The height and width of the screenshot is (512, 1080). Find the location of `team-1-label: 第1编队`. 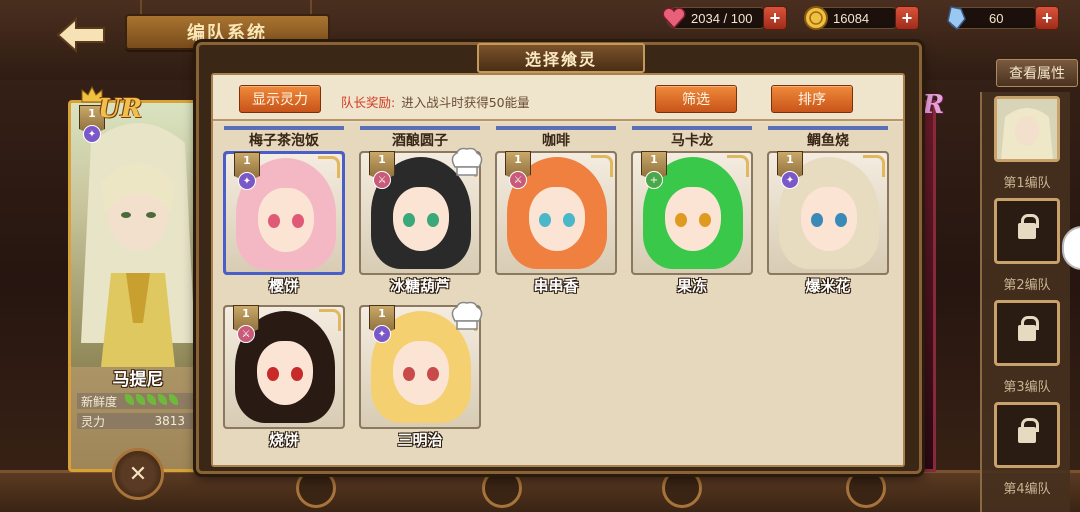

team-1-label: 第1编队 is located at coordinates (1027, 181).